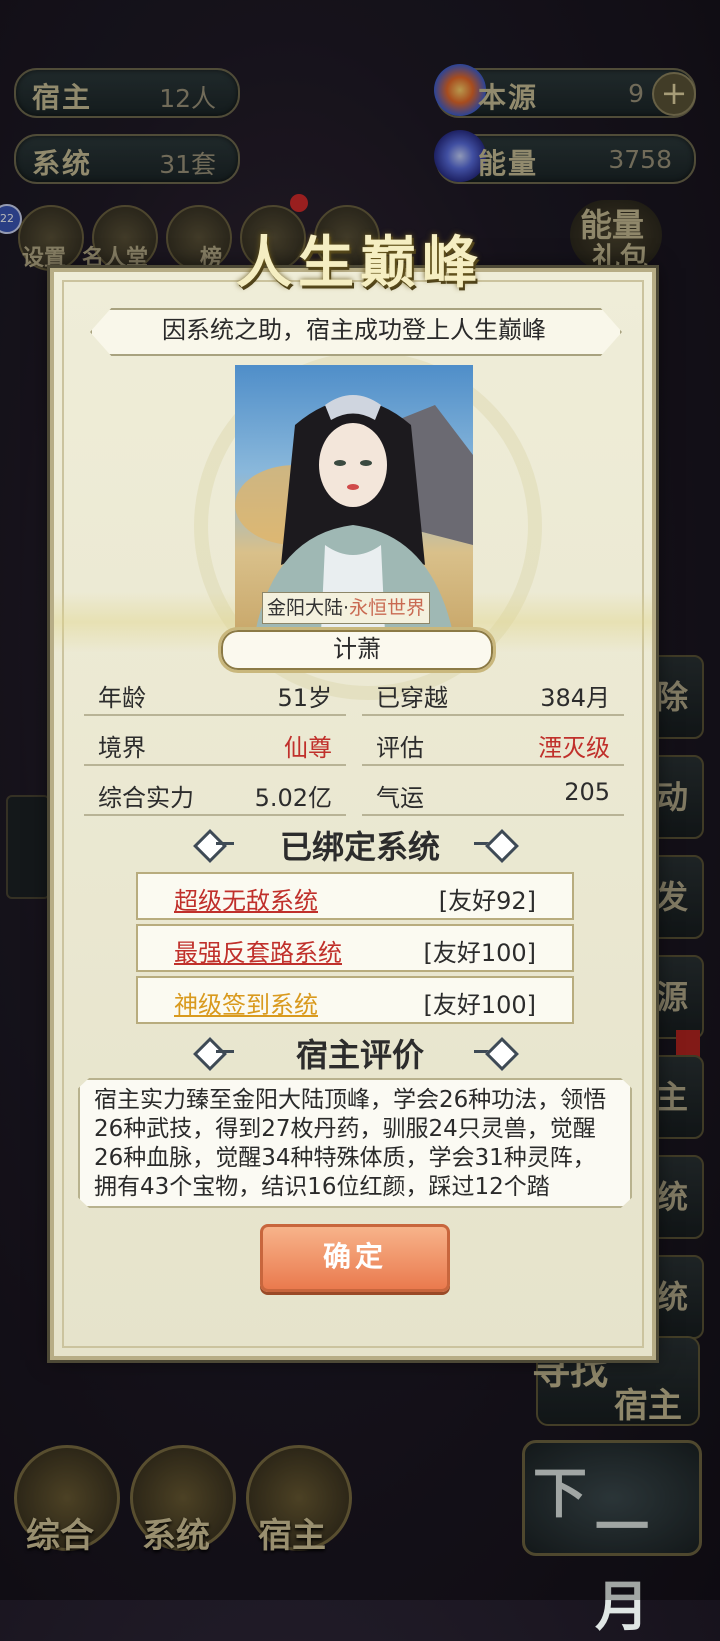 Image resolution: width=720 pixels, height=1641 pixels. I want to click on world-continent: 金阳大陆, so click(305, 608).